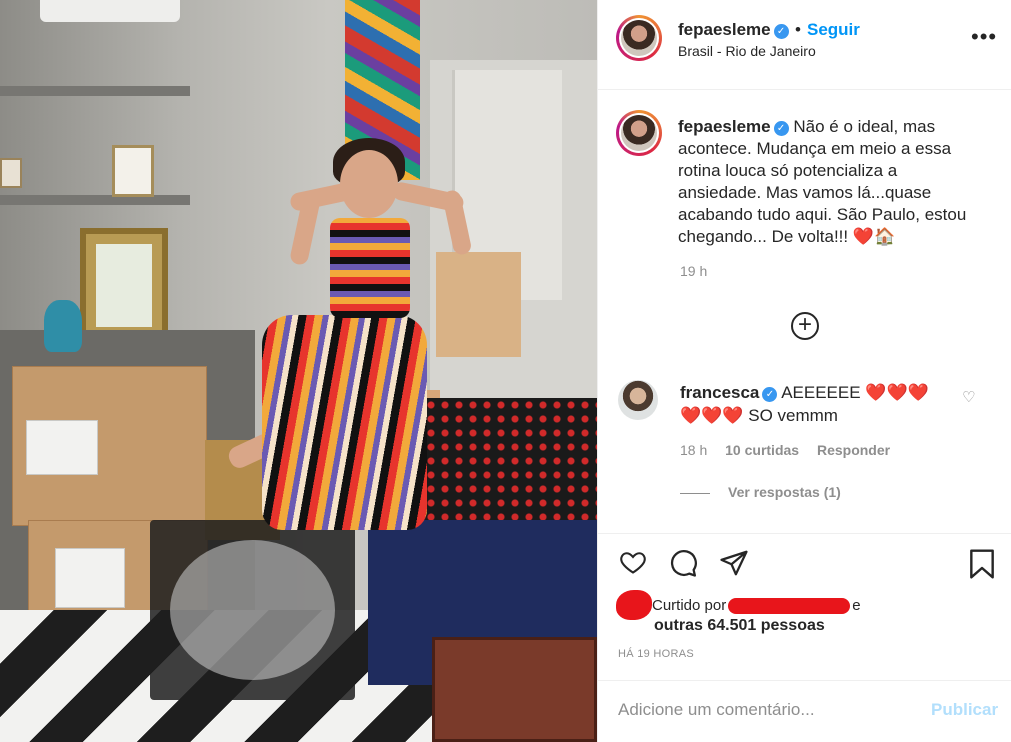  I want to click on likes-count: outras 64.501 pessoas, so click(739, 626).